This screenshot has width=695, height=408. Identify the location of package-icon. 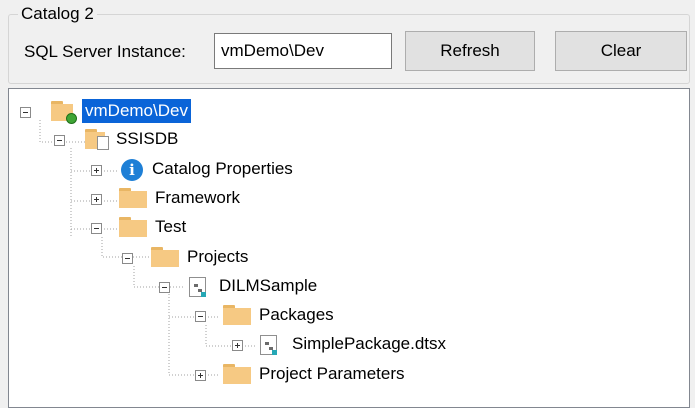
(268, 345).